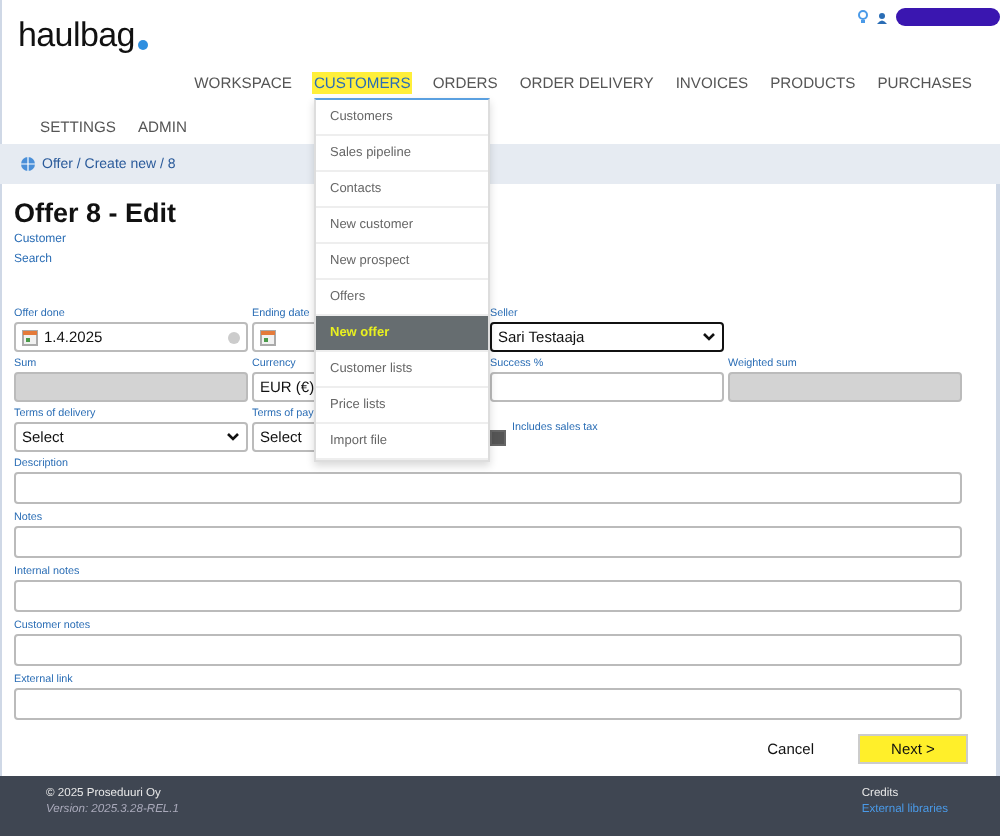 The height and width of the screenshot is (836, 1000). What do you see at coordinates (948, 17) in the screenshot?
I see `redacted-bar` at bounding box center [948, 17].